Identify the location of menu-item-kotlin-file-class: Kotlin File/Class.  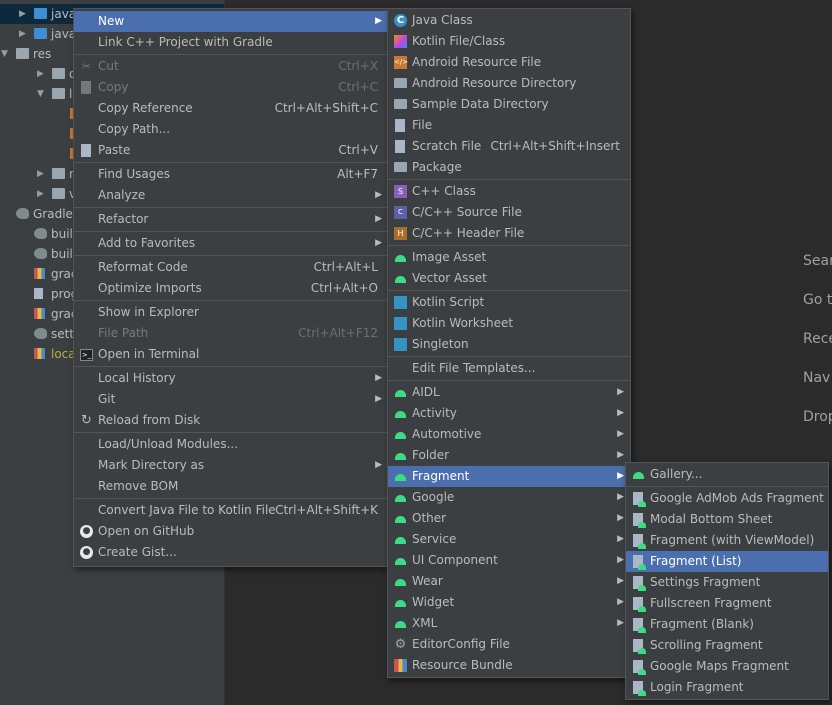
(509, 41).